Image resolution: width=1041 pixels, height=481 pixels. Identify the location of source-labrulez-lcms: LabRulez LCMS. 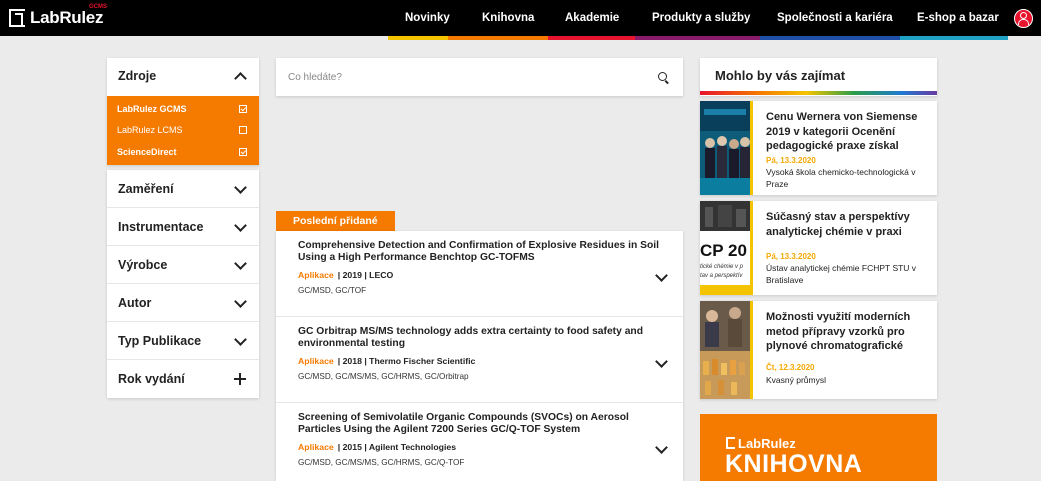
(150, 130).